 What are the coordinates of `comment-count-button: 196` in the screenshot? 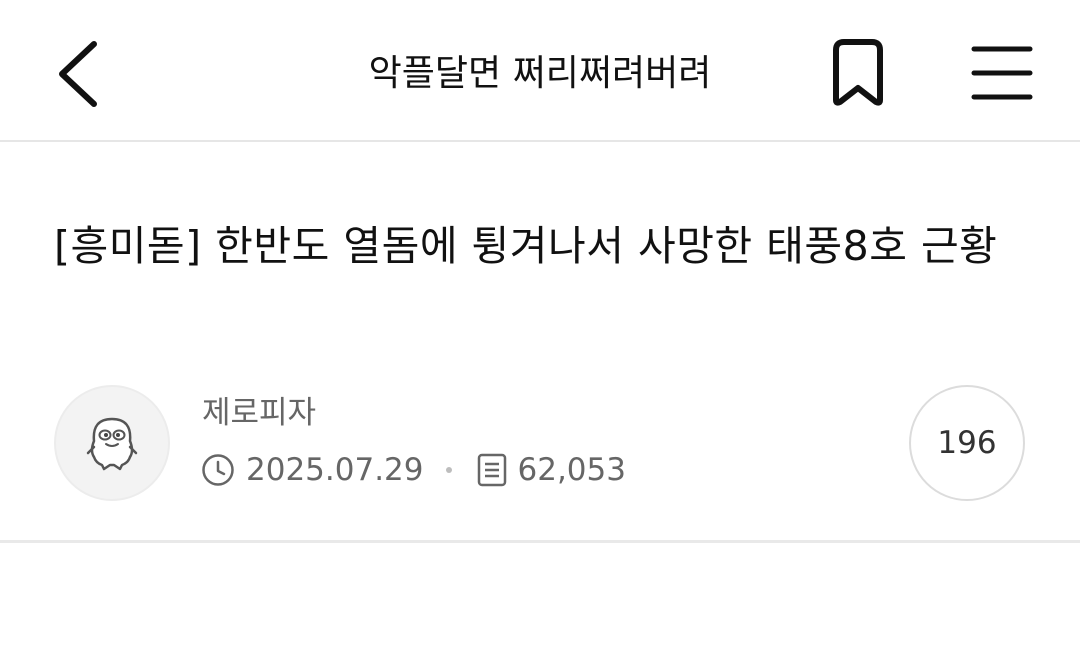 It's located at (967, 443).